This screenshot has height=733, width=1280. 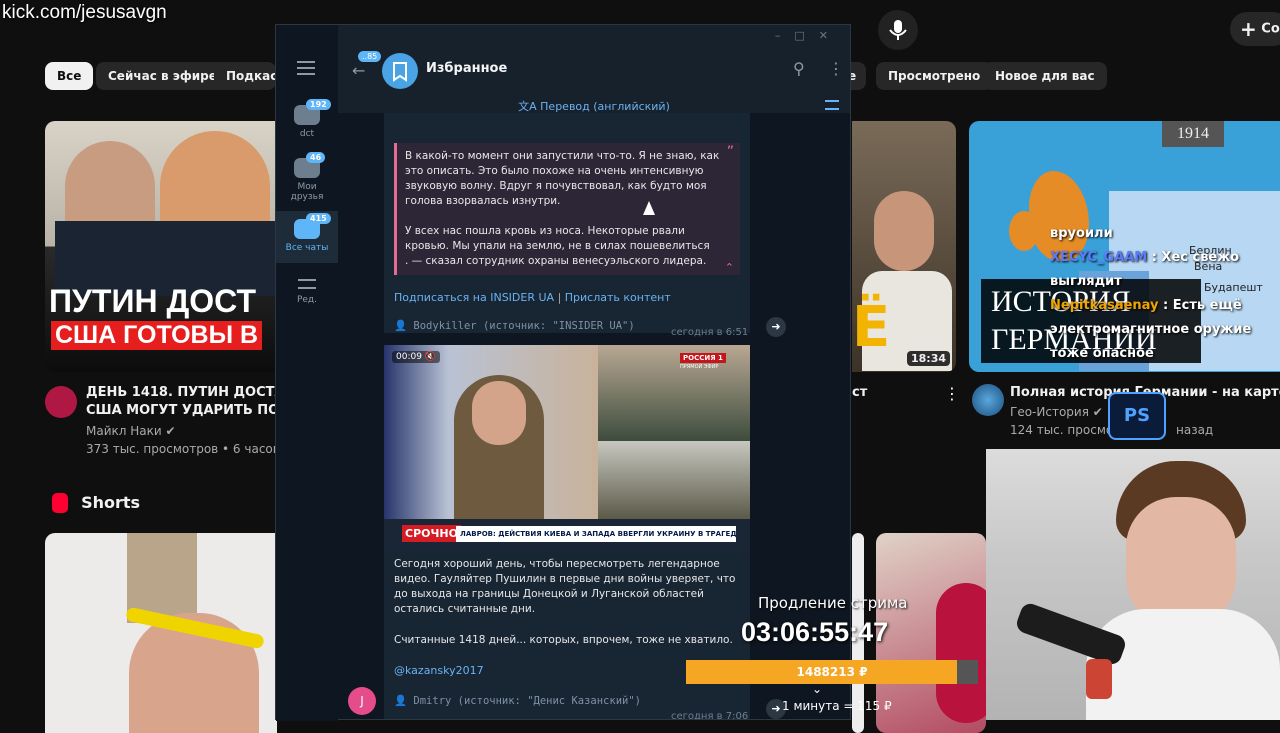 I want to click on ps-logo: PS, so click(x=1137, y=416).